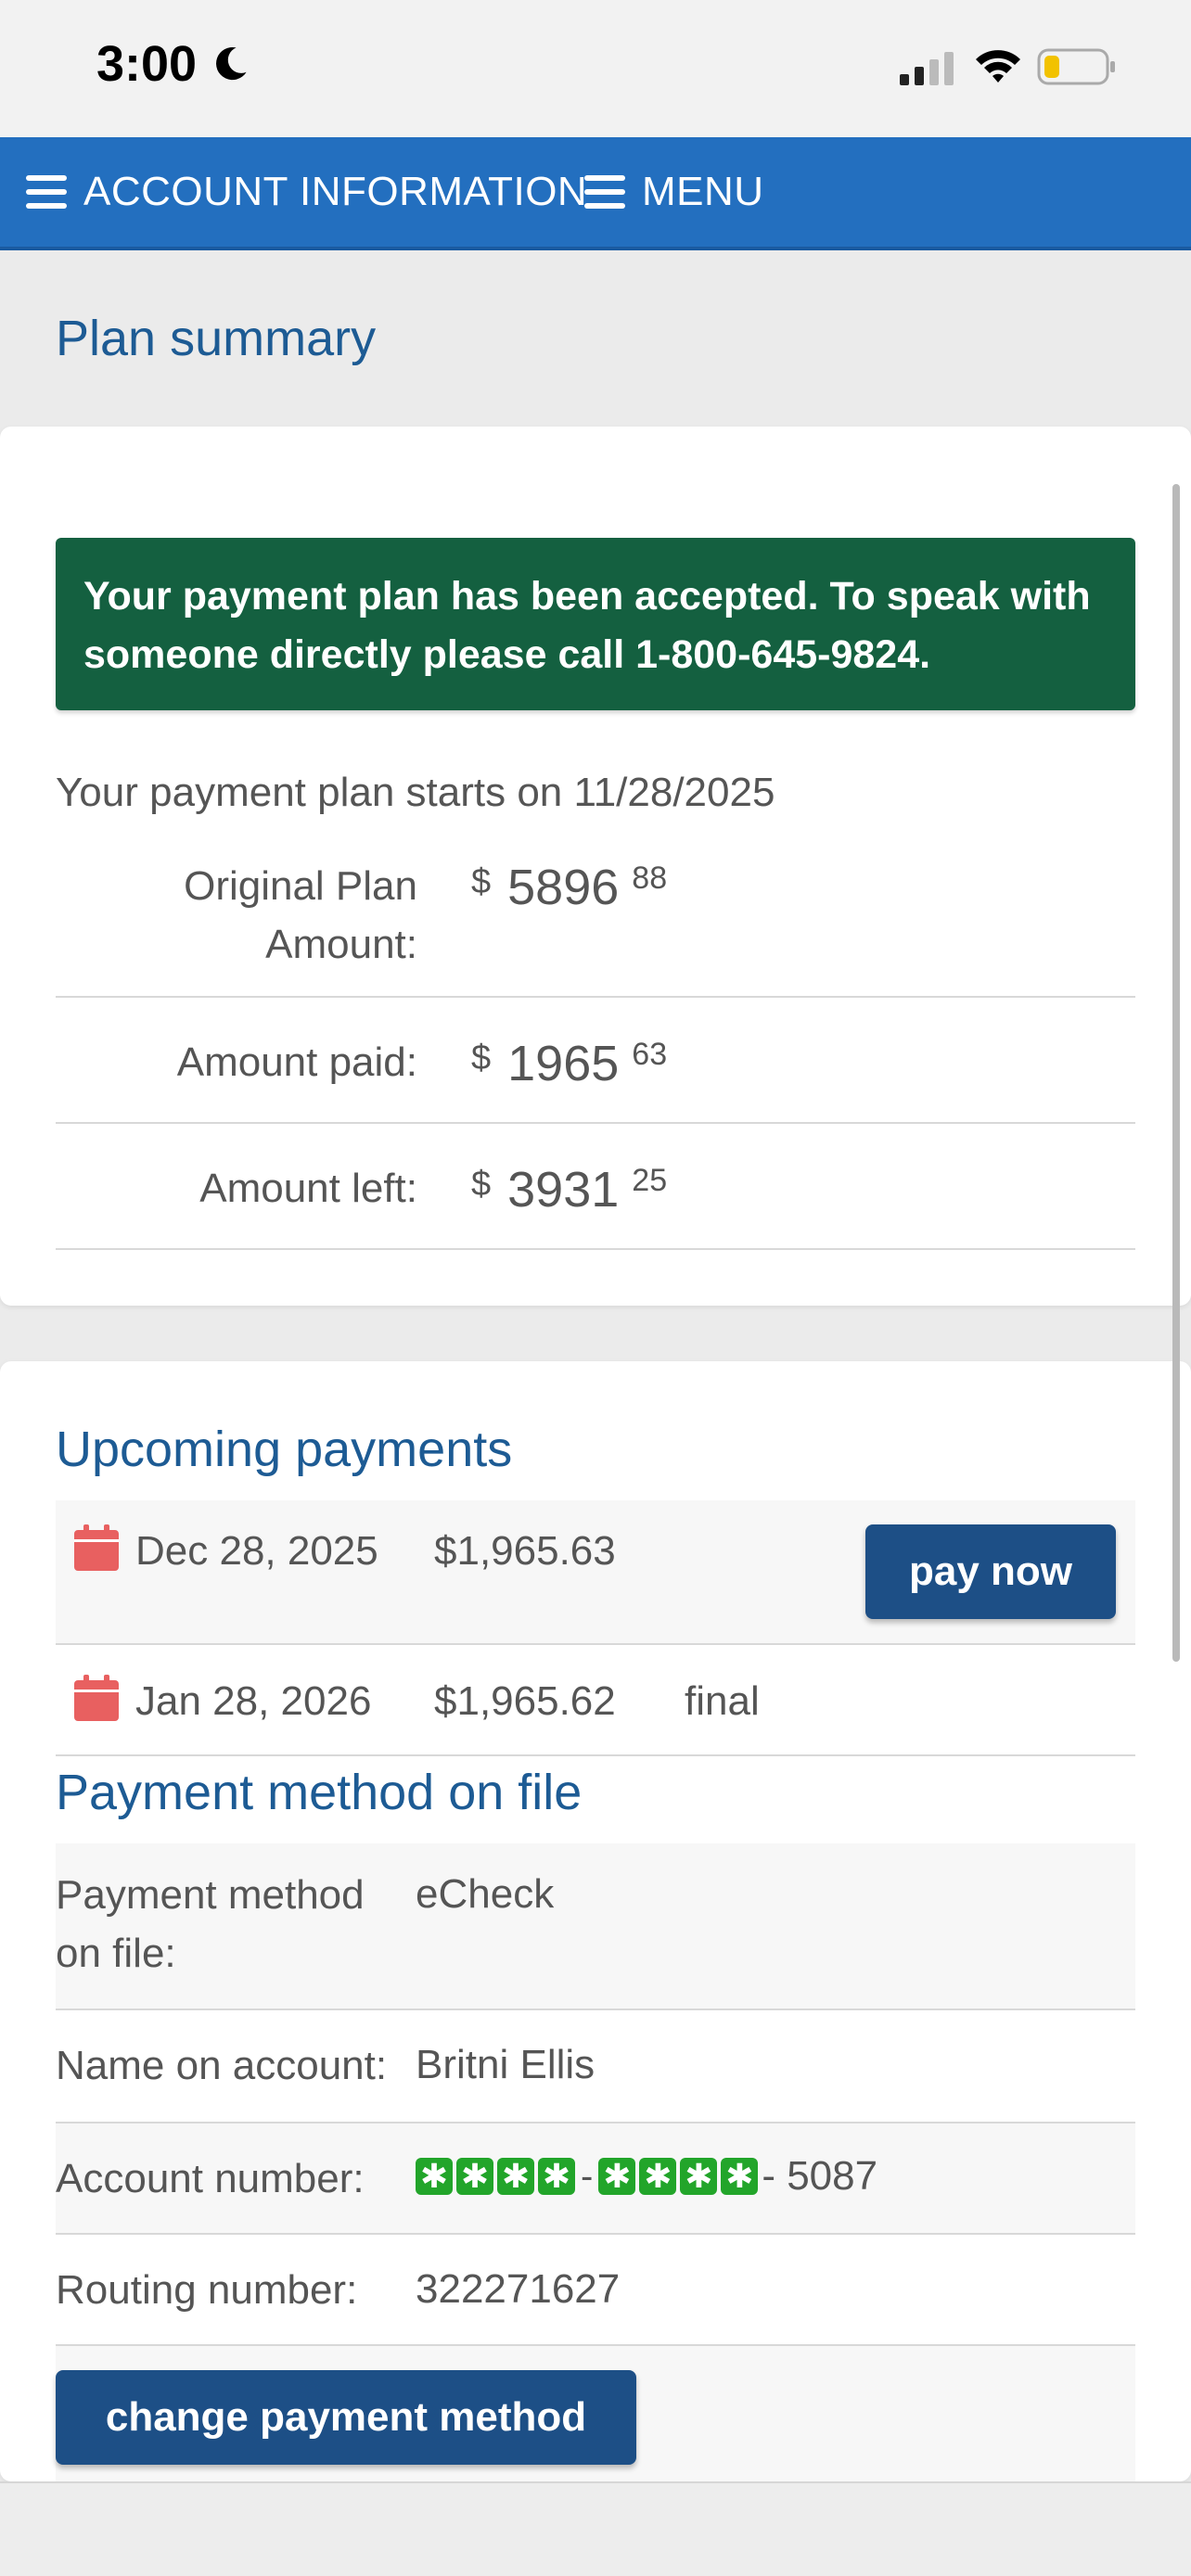 The width and height of the screenshot is (1191, 2576). I want to click on change-payment-method-button: change payment method, so click(346, 2418).